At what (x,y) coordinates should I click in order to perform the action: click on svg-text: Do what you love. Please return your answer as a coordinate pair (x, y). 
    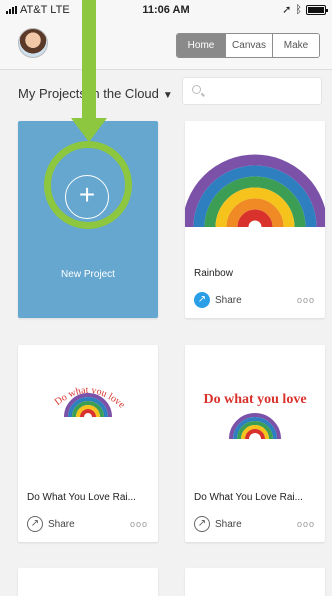
    Looking at the image, I should click on (254, 399).